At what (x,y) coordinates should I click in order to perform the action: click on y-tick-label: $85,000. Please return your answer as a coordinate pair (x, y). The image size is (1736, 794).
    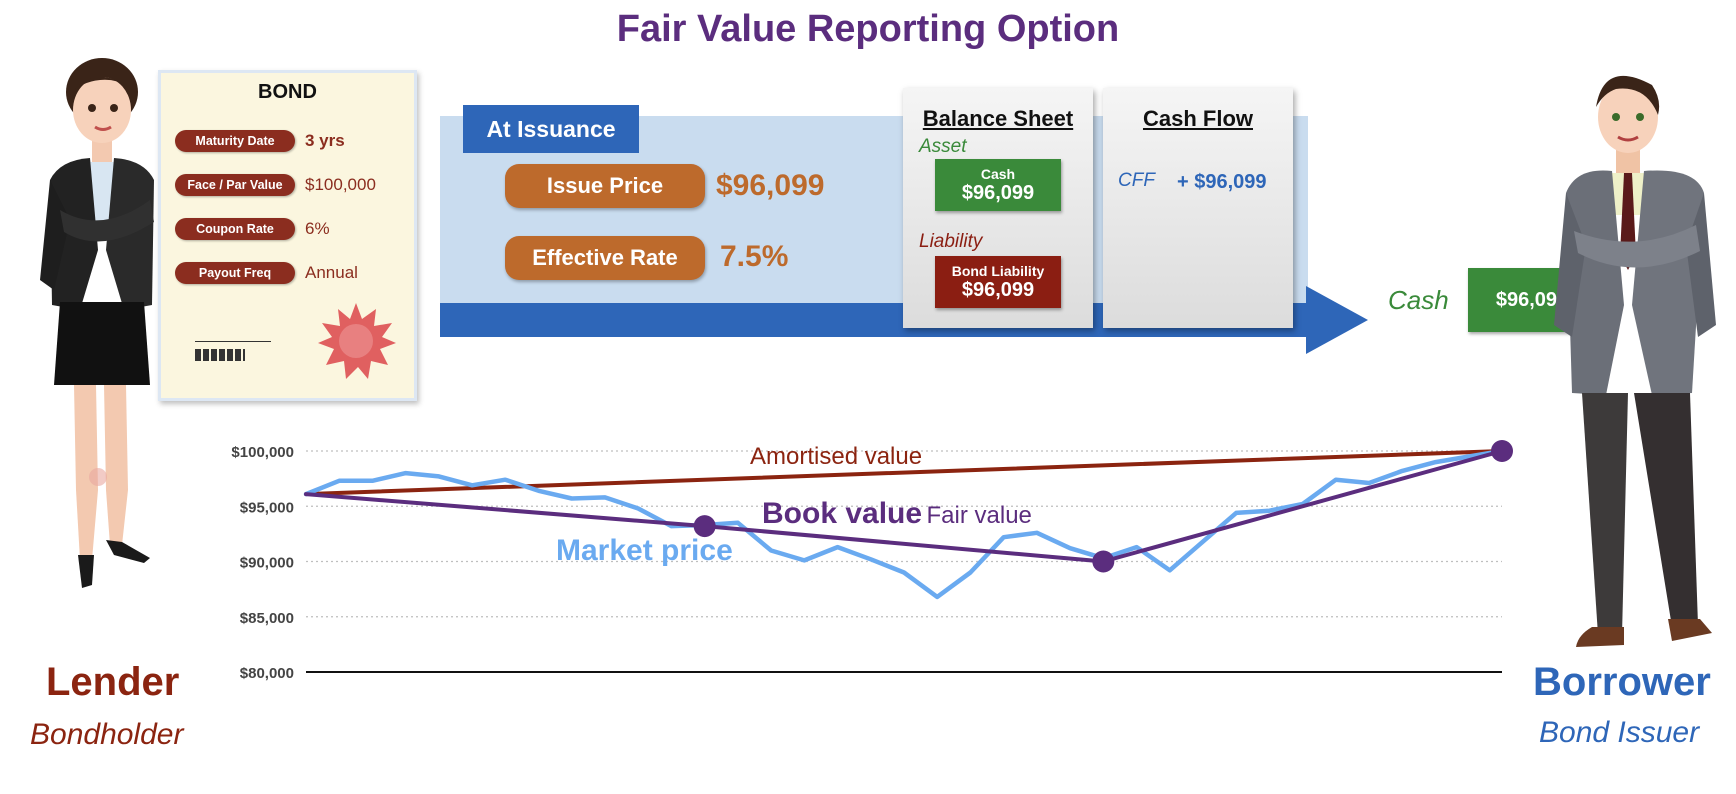
    Looking at the image, I should click on (267, 618).